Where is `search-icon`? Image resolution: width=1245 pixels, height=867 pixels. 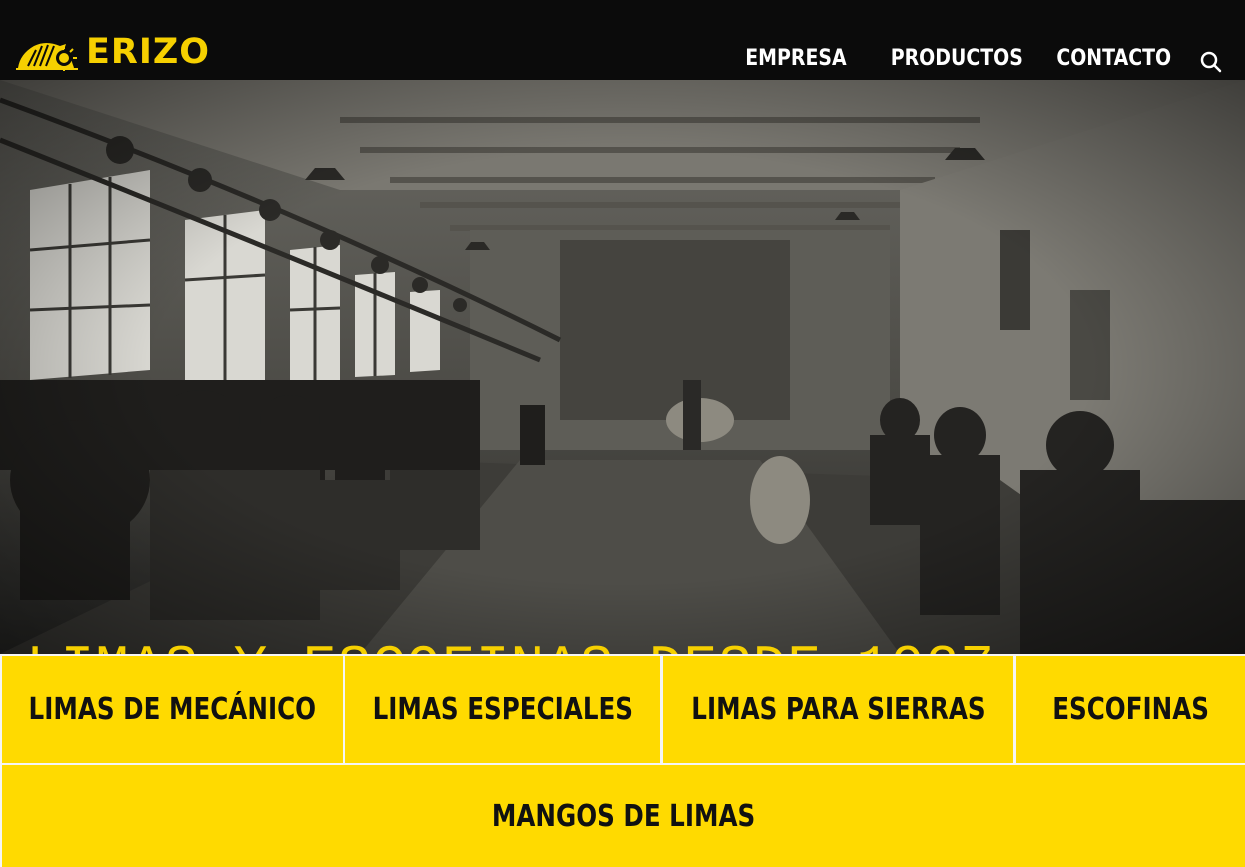 search-icon is located at coordinates (1211, 62).